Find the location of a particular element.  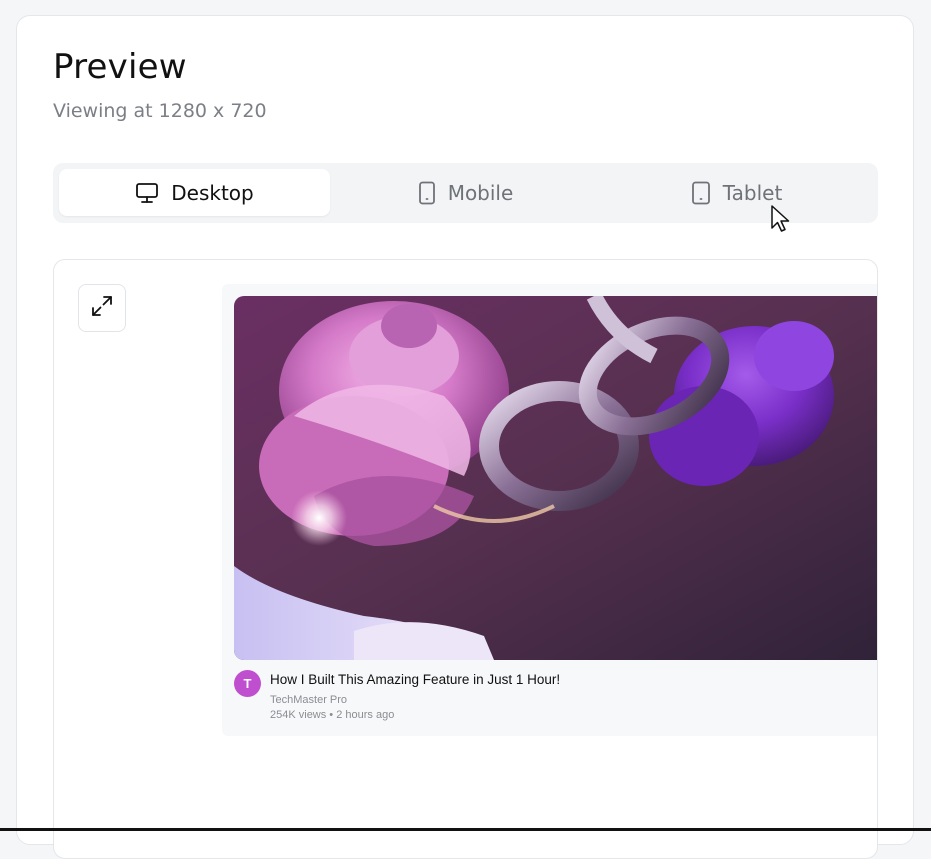

video-meta: 254K views • 2 hours ago is located at coordinates (332, 715).